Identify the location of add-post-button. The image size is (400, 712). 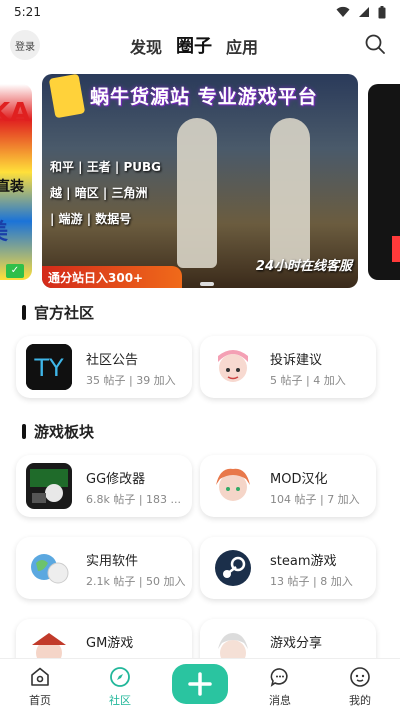
(200, 684).